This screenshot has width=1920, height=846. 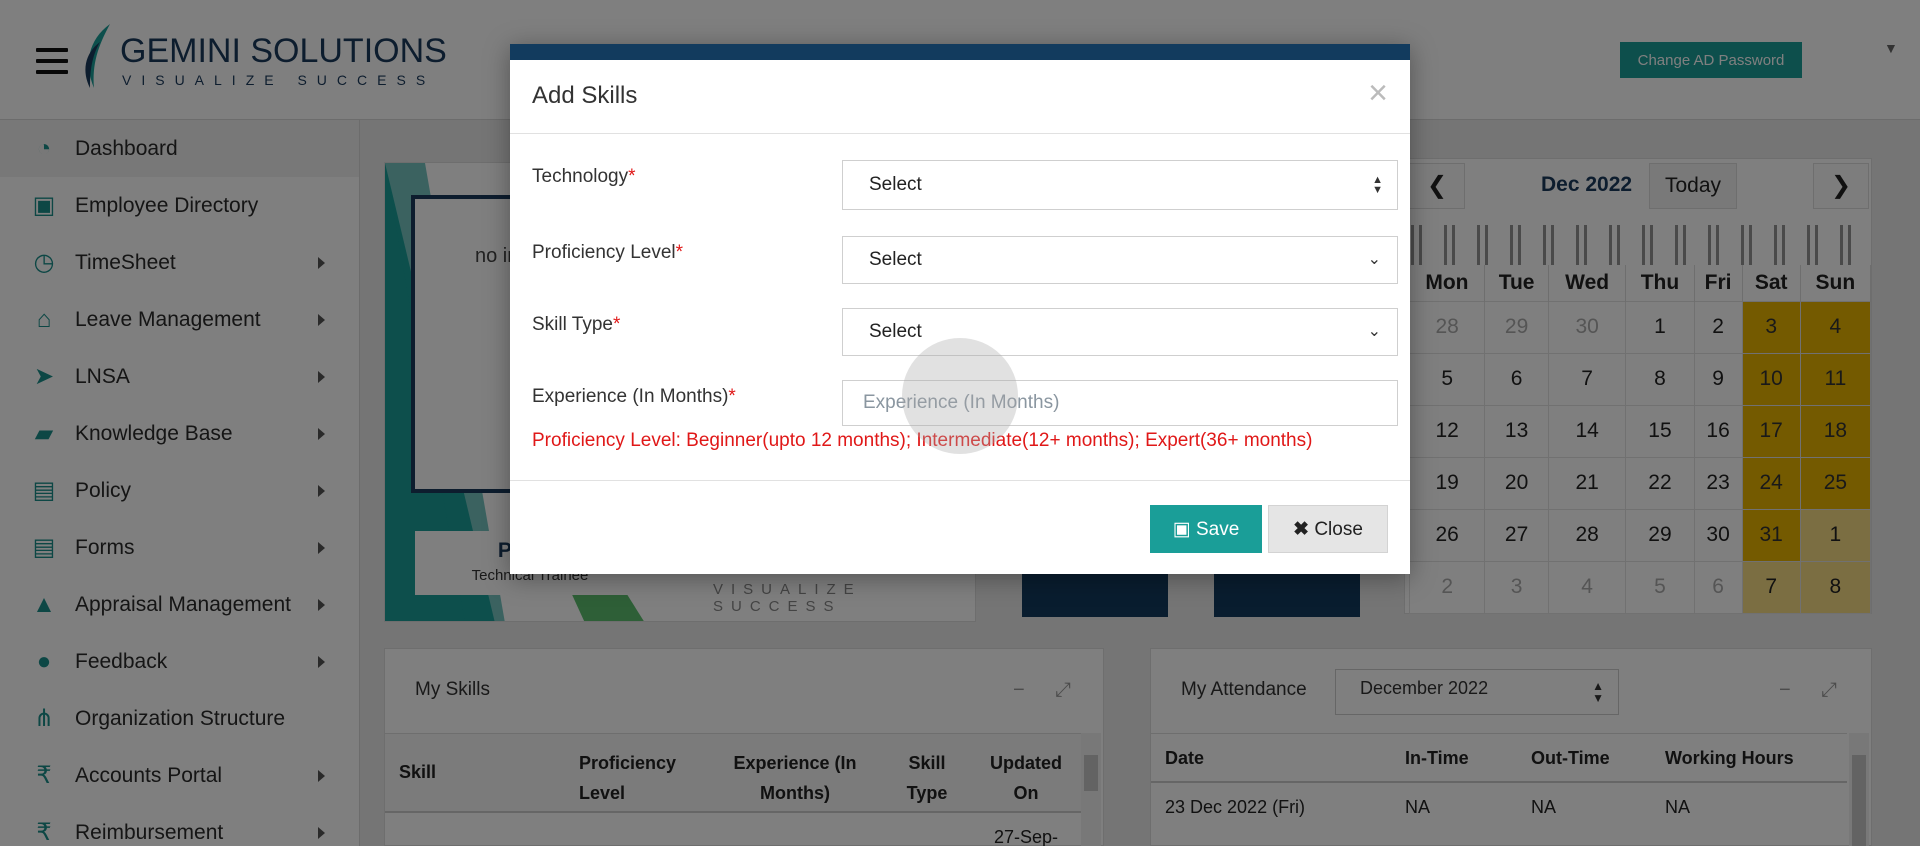 I want to click on close-button: ✖ Close, so click(x=1328, y=529).